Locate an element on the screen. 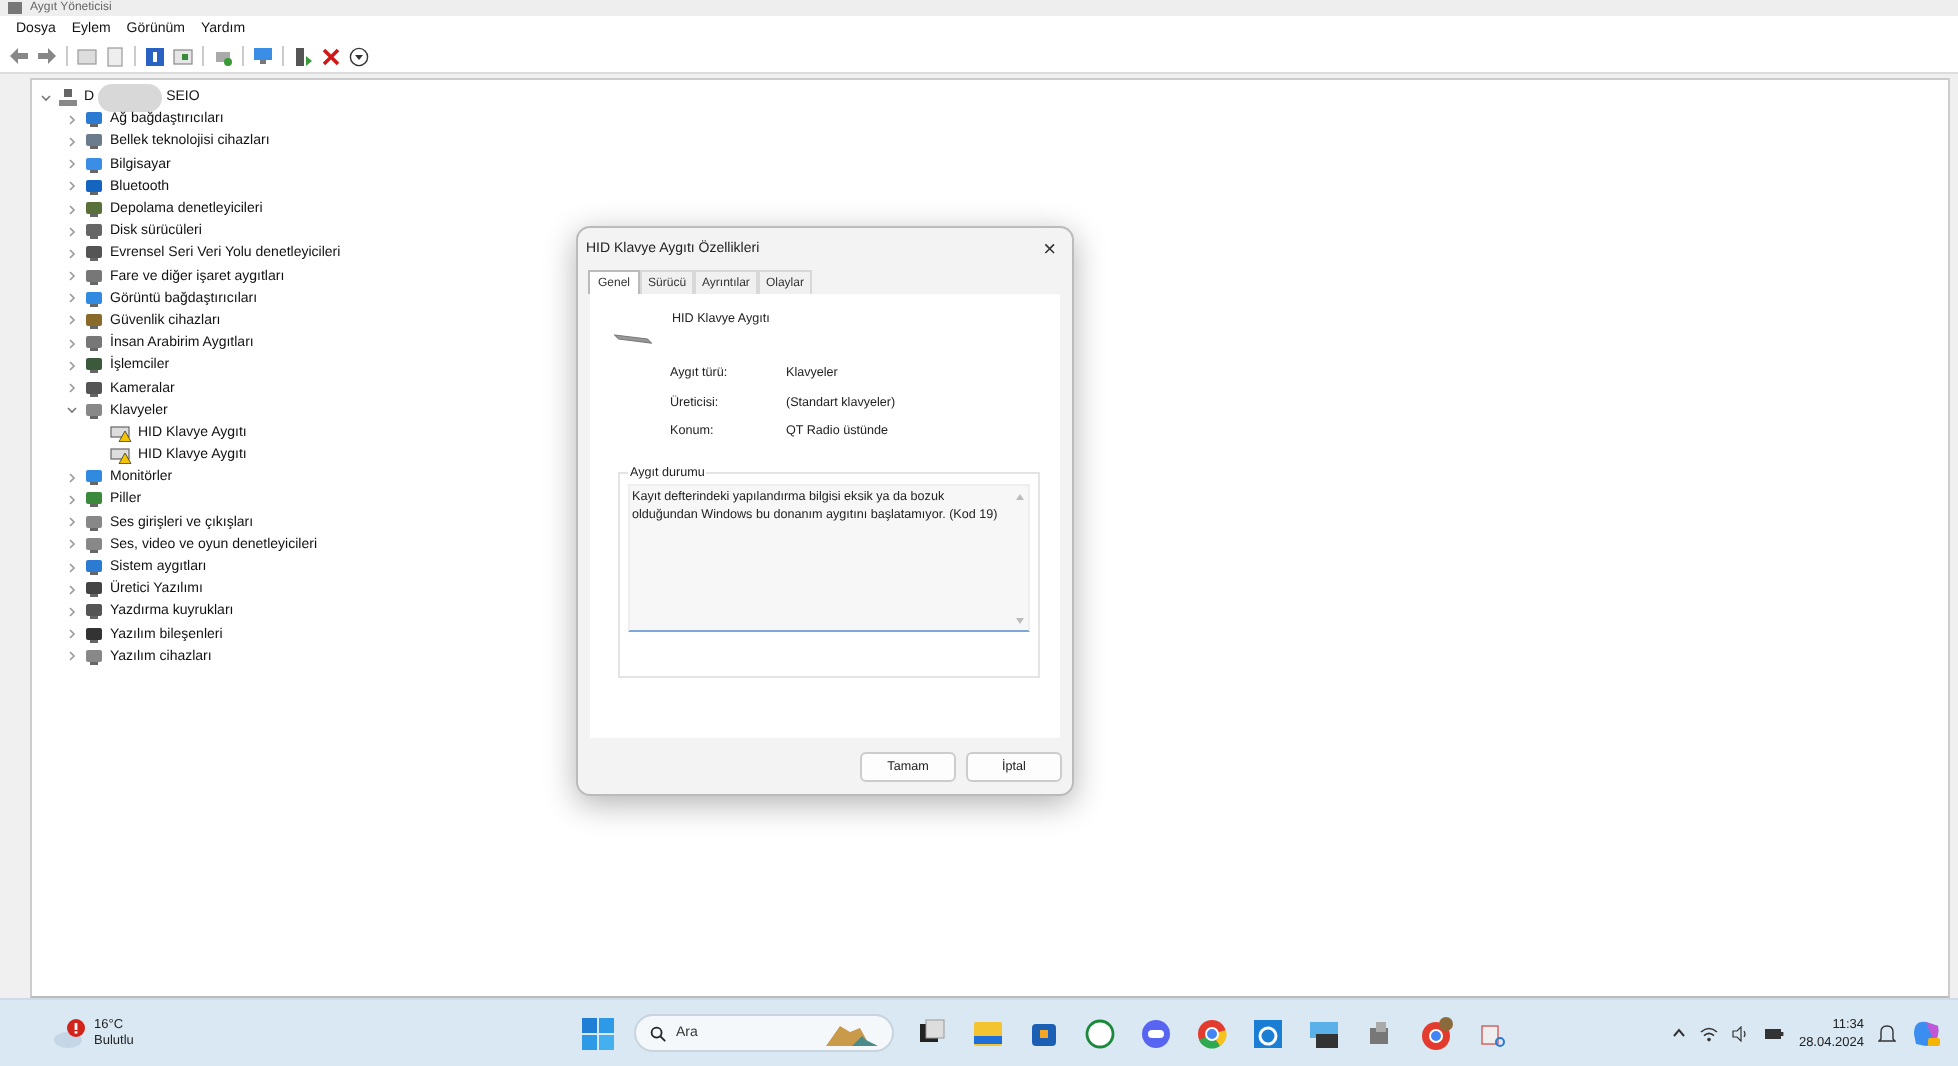 Image resolution: width=1958 pixels, height=1066 pixels. help-icon is located at coordinates (155, 56).